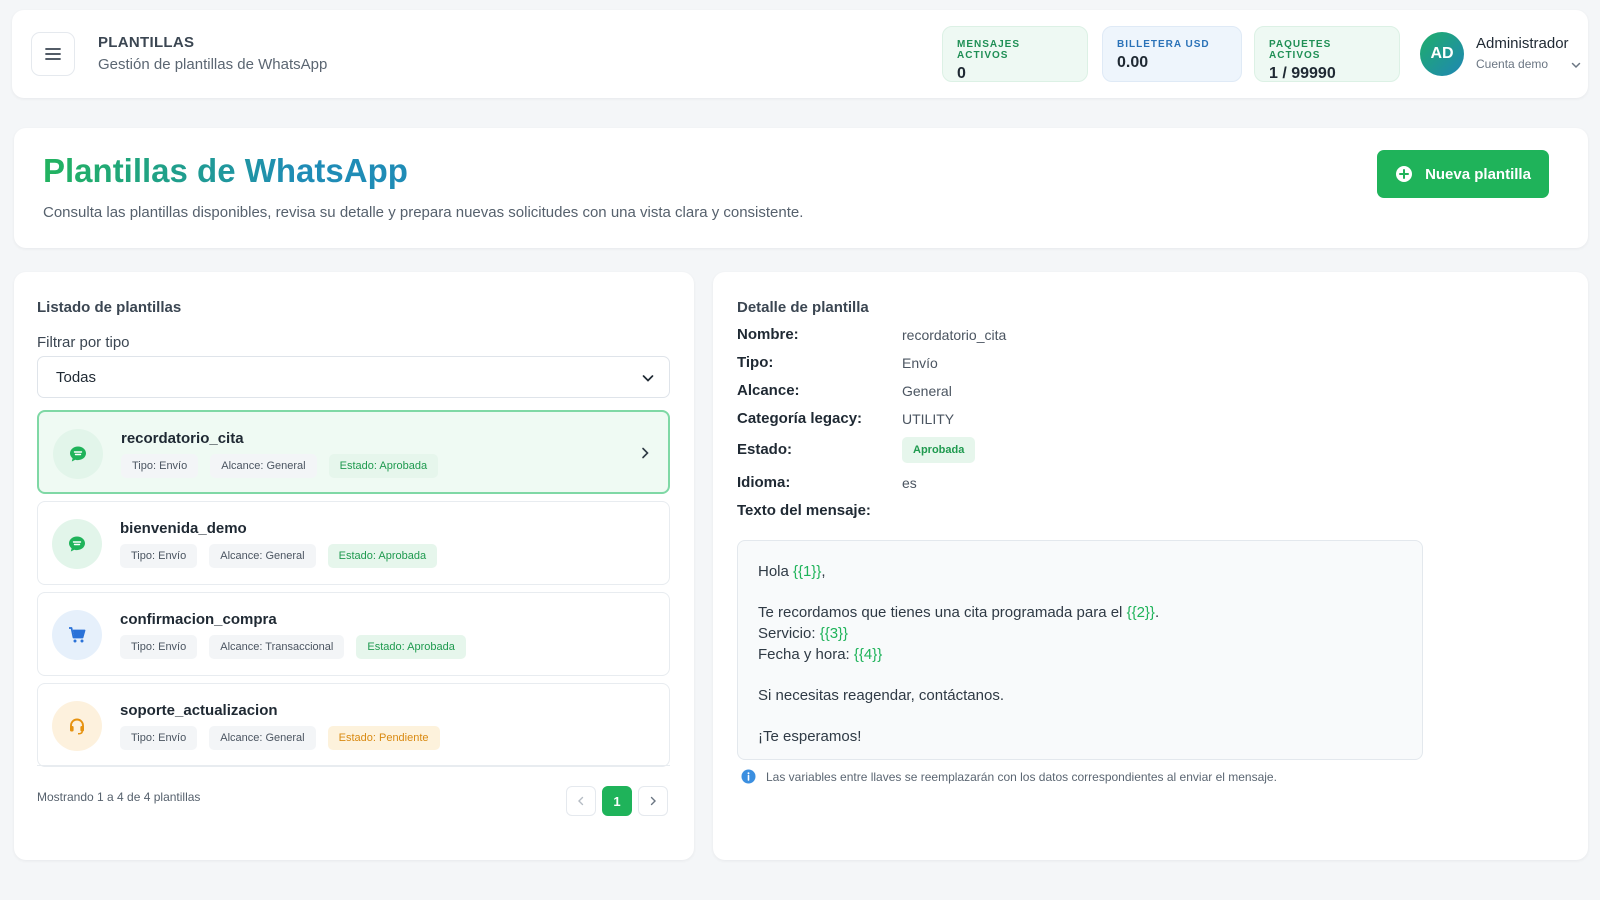 Image resolution: width=1600 pixels, height=900 pixels. Describe the element at coordinates (755, 362) in the screenshot. I see `field-label-tipo: Tipo:` at that location.